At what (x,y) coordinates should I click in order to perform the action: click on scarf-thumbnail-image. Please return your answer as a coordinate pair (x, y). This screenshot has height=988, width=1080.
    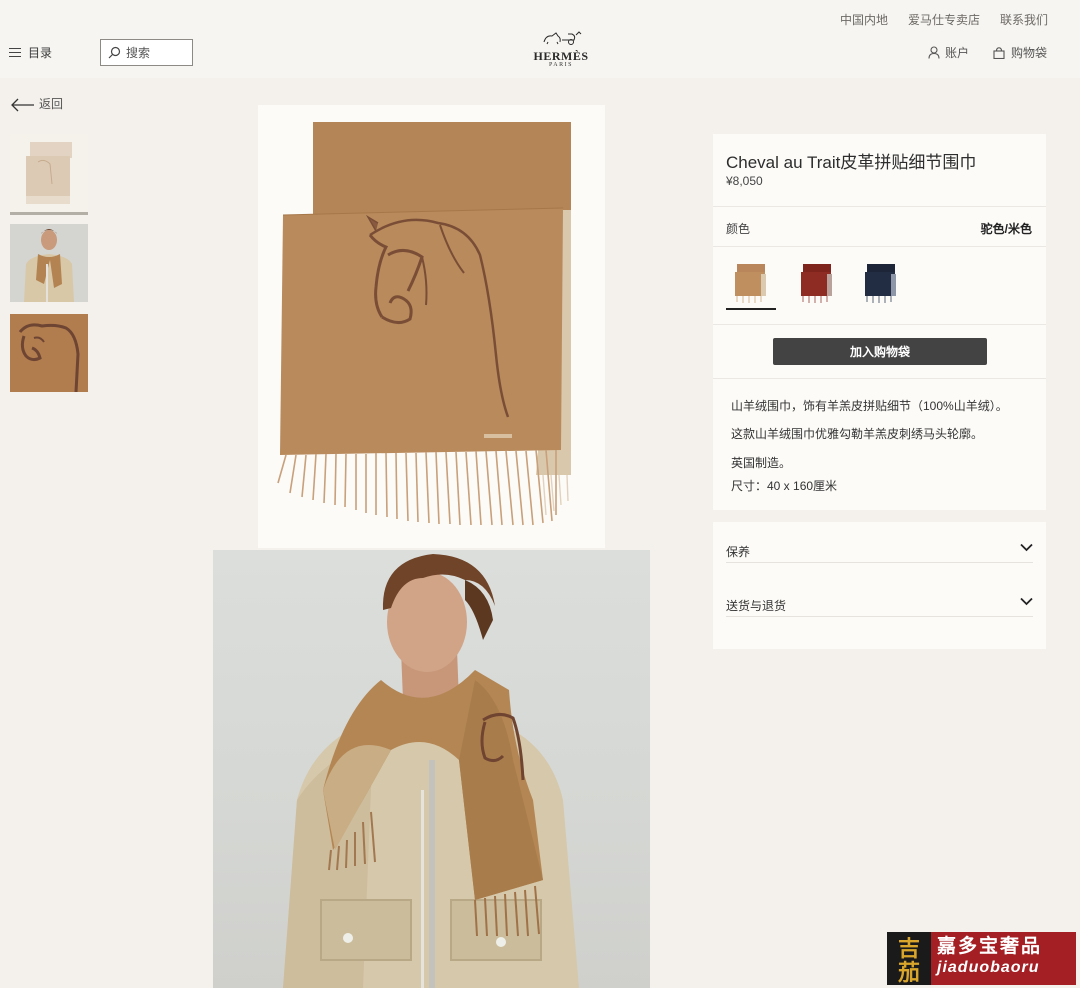
    Looking at the image, I should click on (49, 173).